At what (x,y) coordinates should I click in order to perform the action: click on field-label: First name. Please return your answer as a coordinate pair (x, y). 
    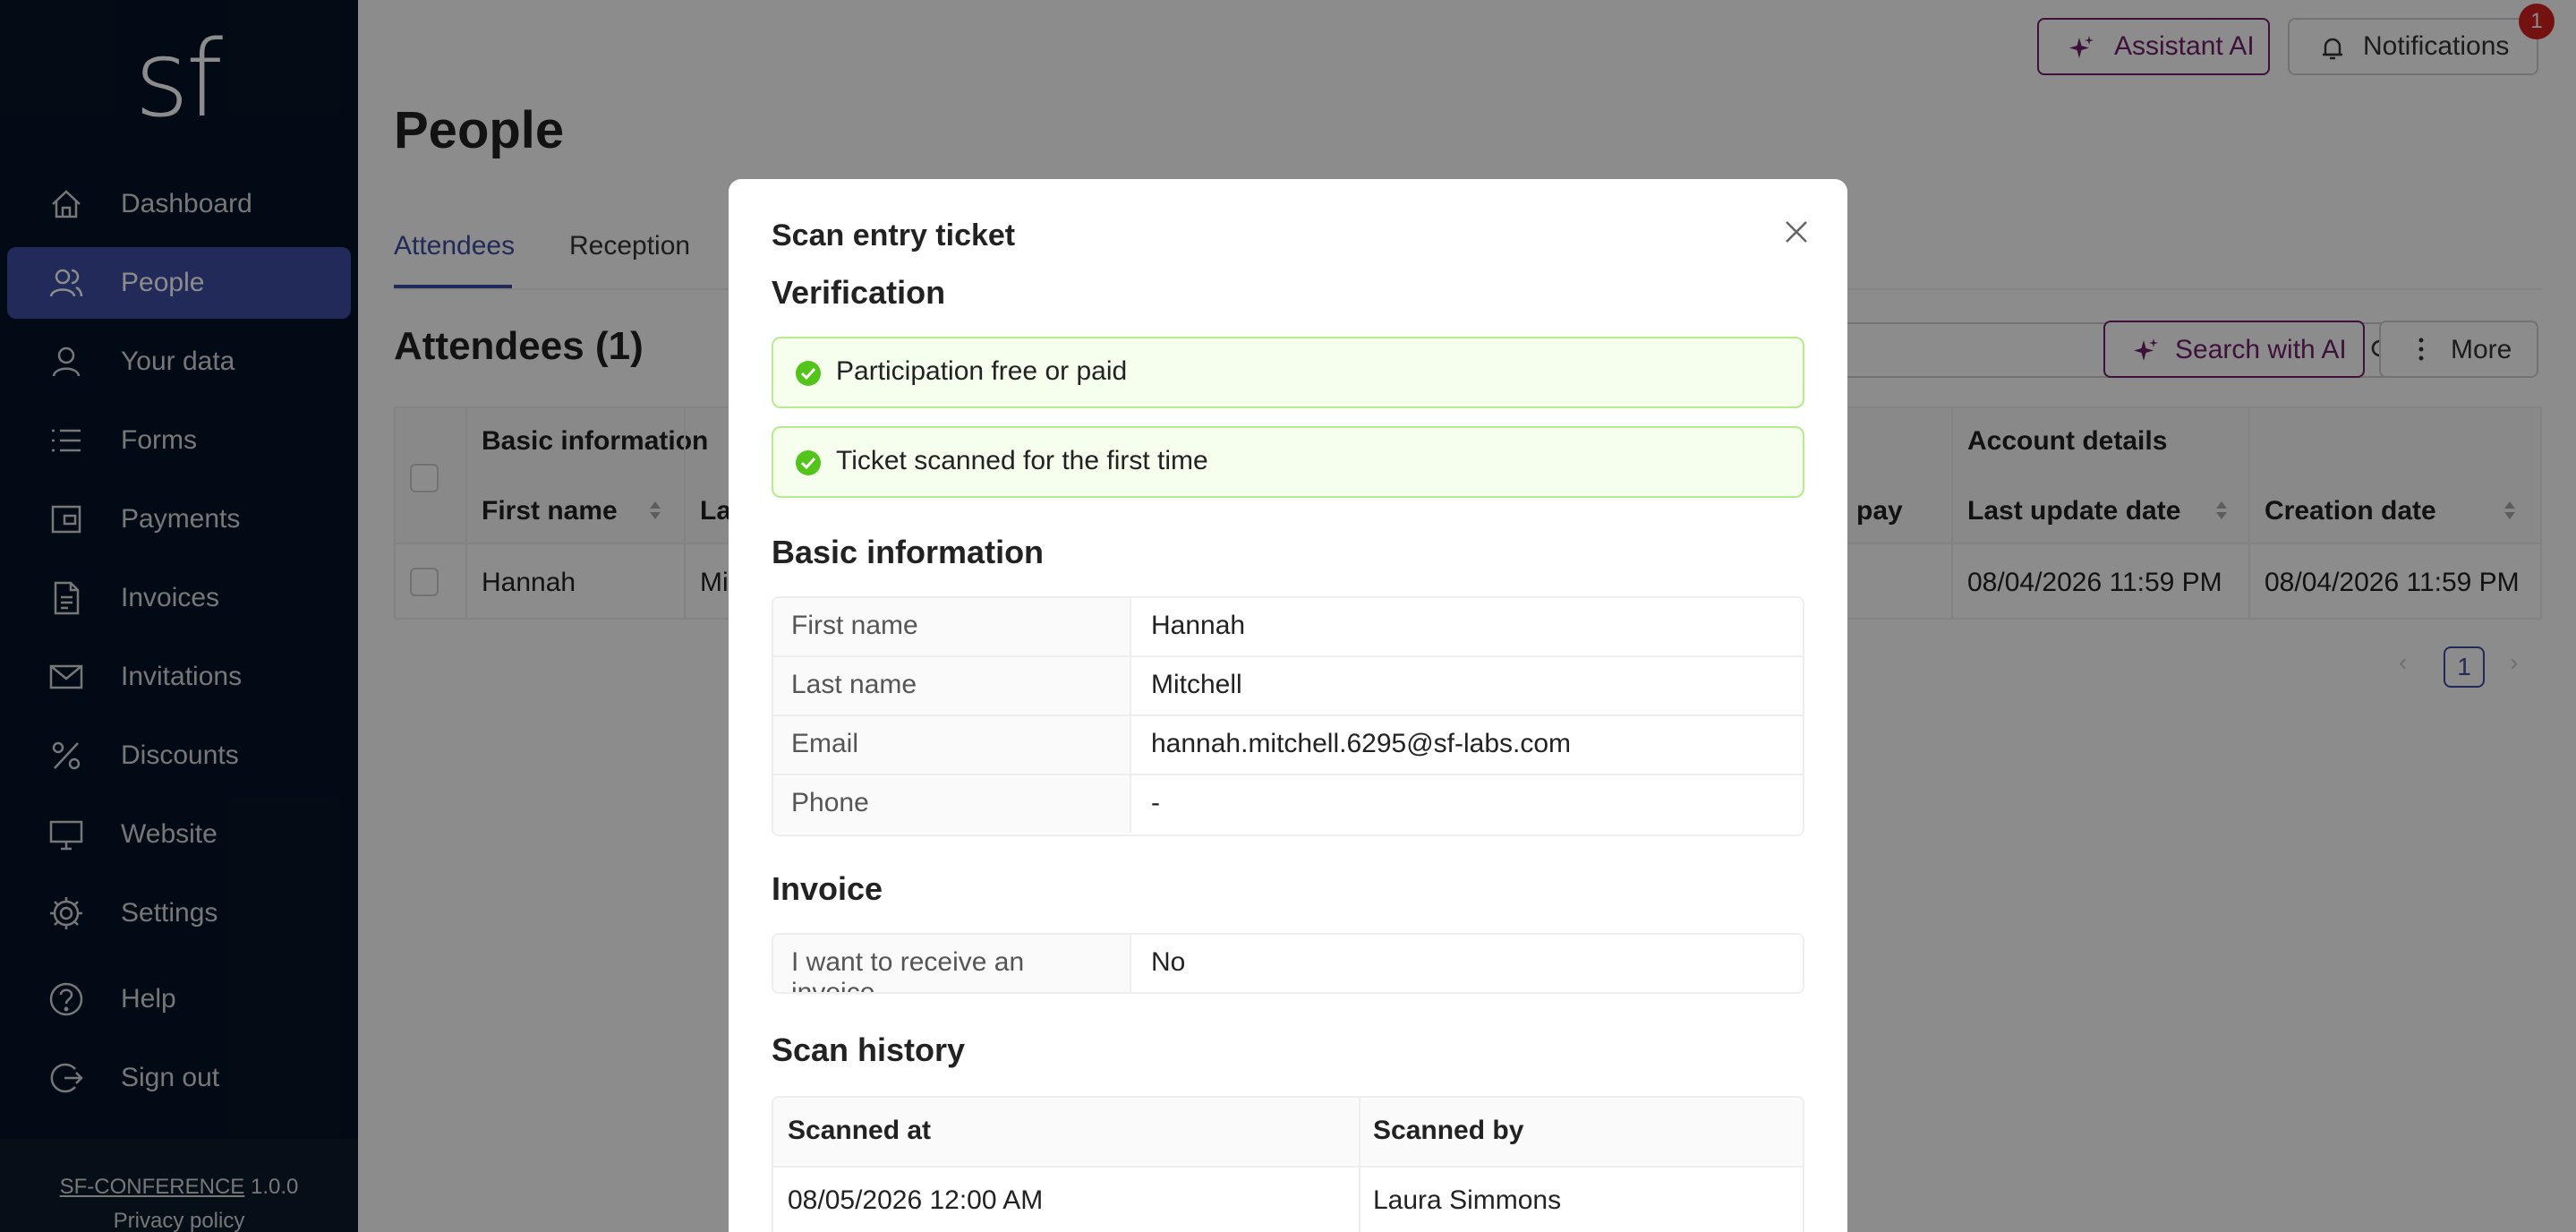
    Looking at the image, I should click on (952, 626).